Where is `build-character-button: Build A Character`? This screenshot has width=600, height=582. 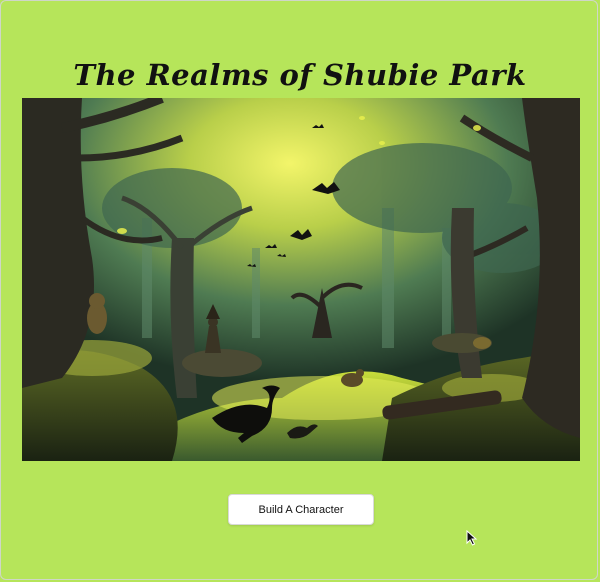 build-character-button: Build A Character is located at coordinates (301, 509).